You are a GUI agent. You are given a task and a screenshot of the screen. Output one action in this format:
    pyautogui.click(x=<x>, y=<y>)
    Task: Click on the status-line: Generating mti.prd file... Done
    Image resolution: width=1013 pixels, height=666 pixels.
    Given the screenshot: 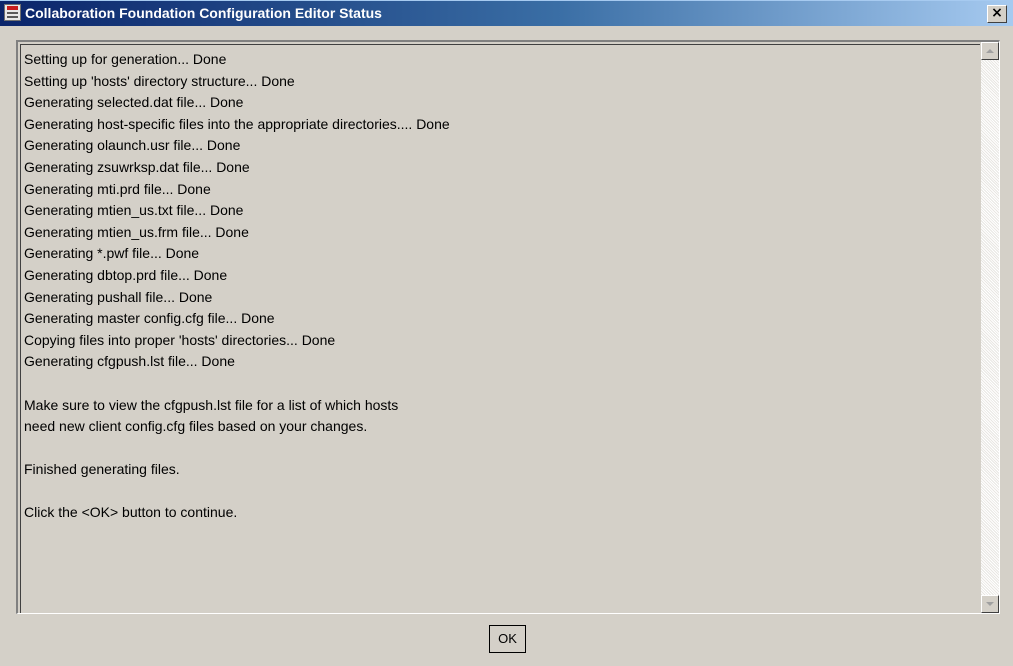 What is the action you would take?
    pyautogui.click(x=117, y=188)
    